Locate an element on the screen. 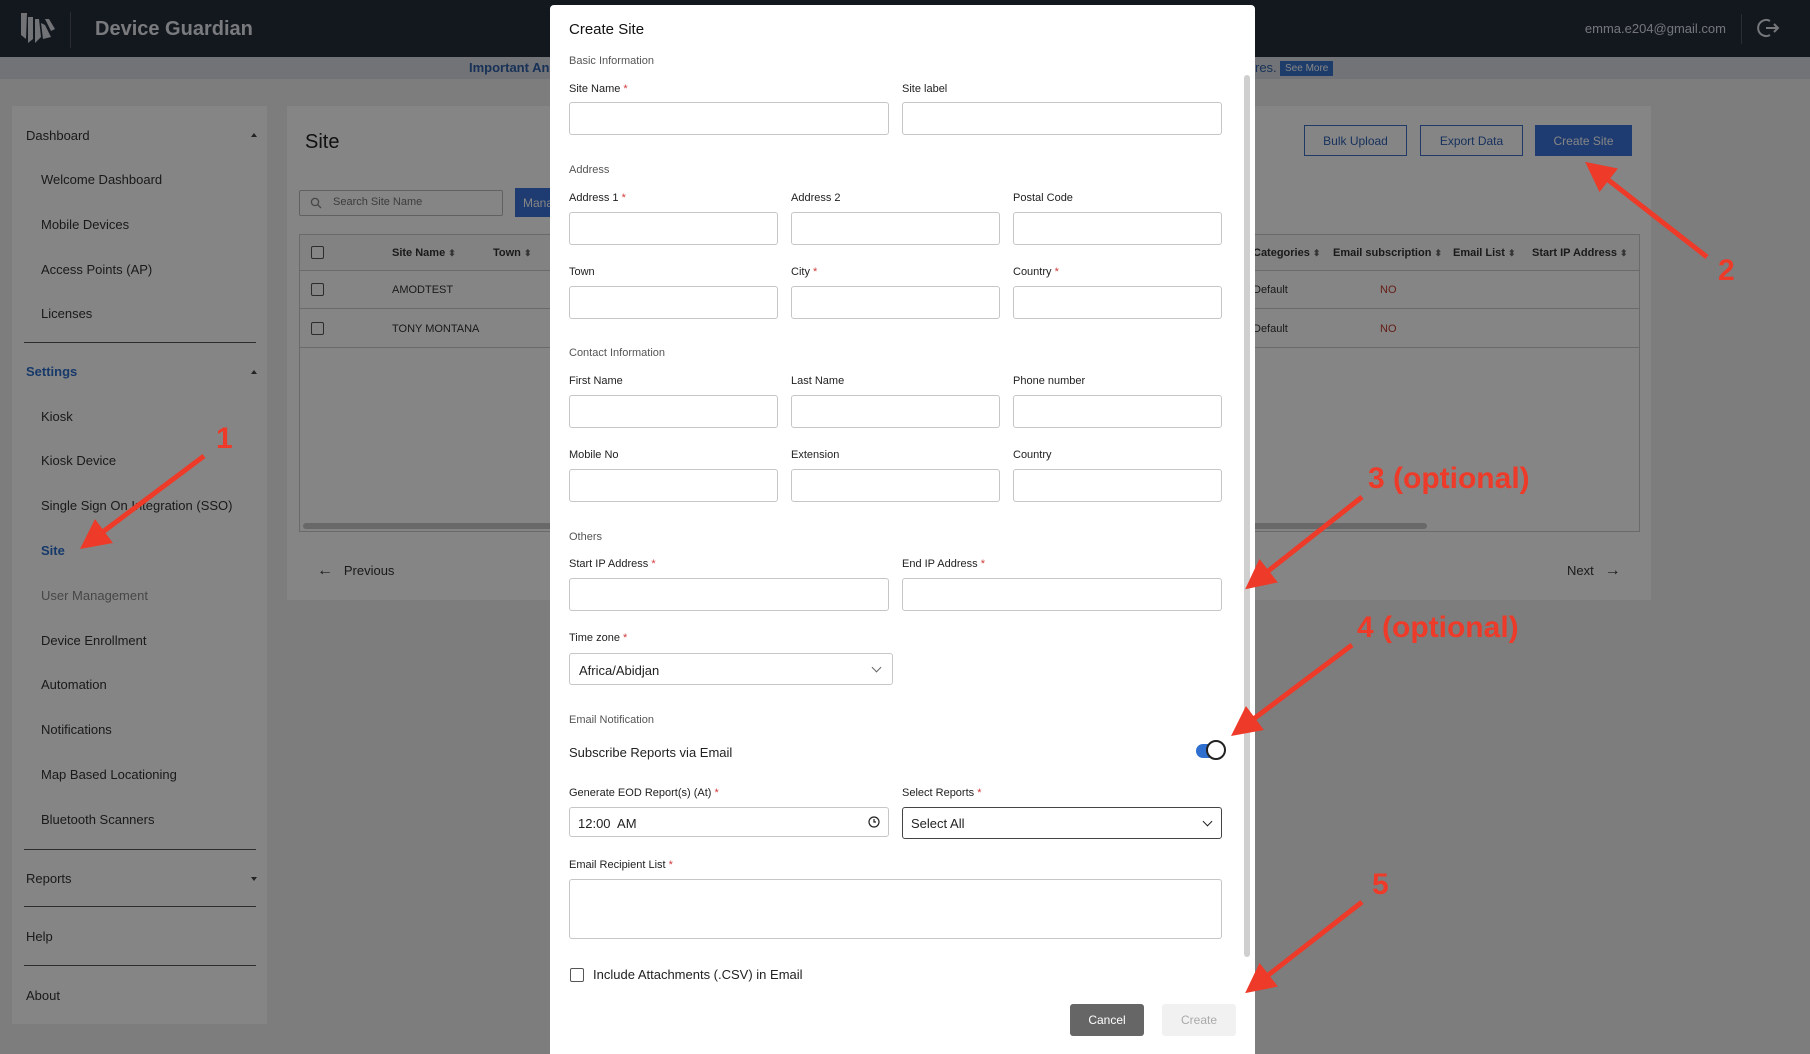 This screenshot has width=1810, height=1054. annotation-label-4: 4 (optional) is located at coordinates (1438, 627).